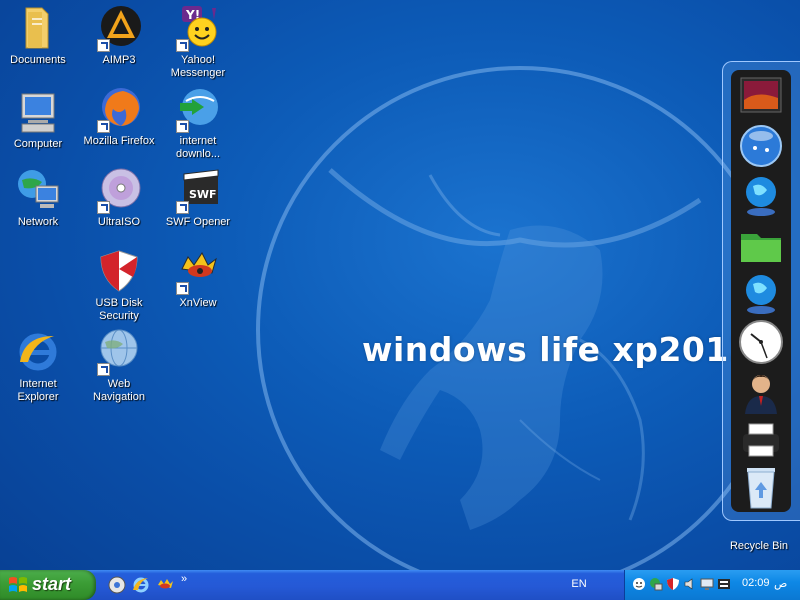  What do you see at coordinates (119, 222) in the screenshot?
I see `desktop-icon-label: UltraISO` at bounding box center [119, 222].